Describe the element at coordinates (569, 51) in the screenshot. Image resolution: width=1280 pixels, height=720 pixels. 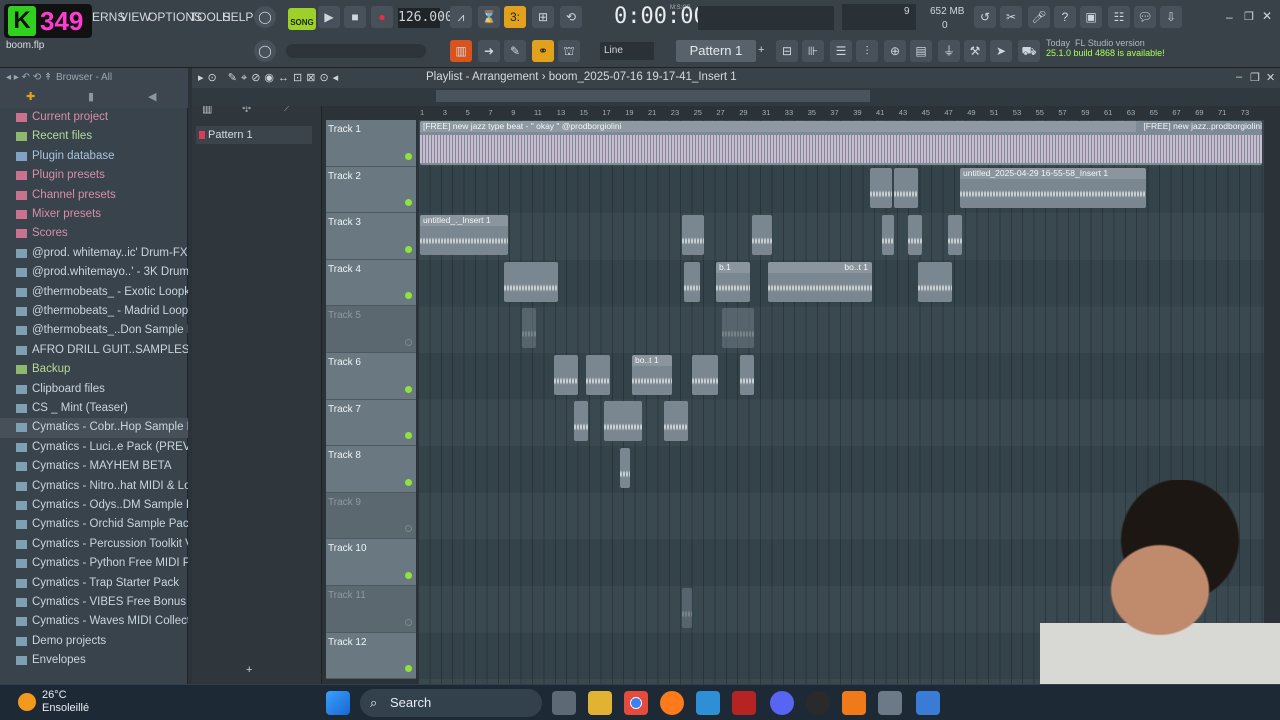
I see `stamp-icon: ⛫` at that location.